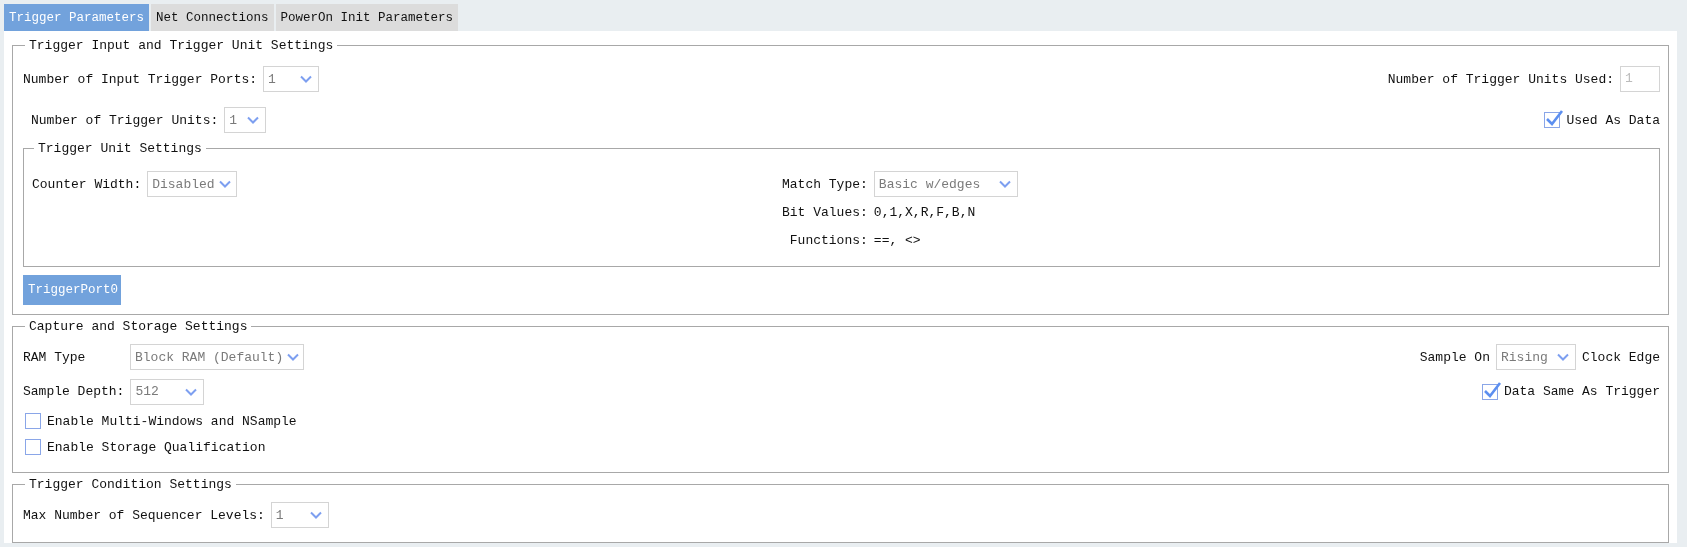 This screenshot has height=547, width=1687. What do you see at coordinates (828, 240) in the screenshot?
I see `field-label: Functions:` at bounding box center [828, 240].